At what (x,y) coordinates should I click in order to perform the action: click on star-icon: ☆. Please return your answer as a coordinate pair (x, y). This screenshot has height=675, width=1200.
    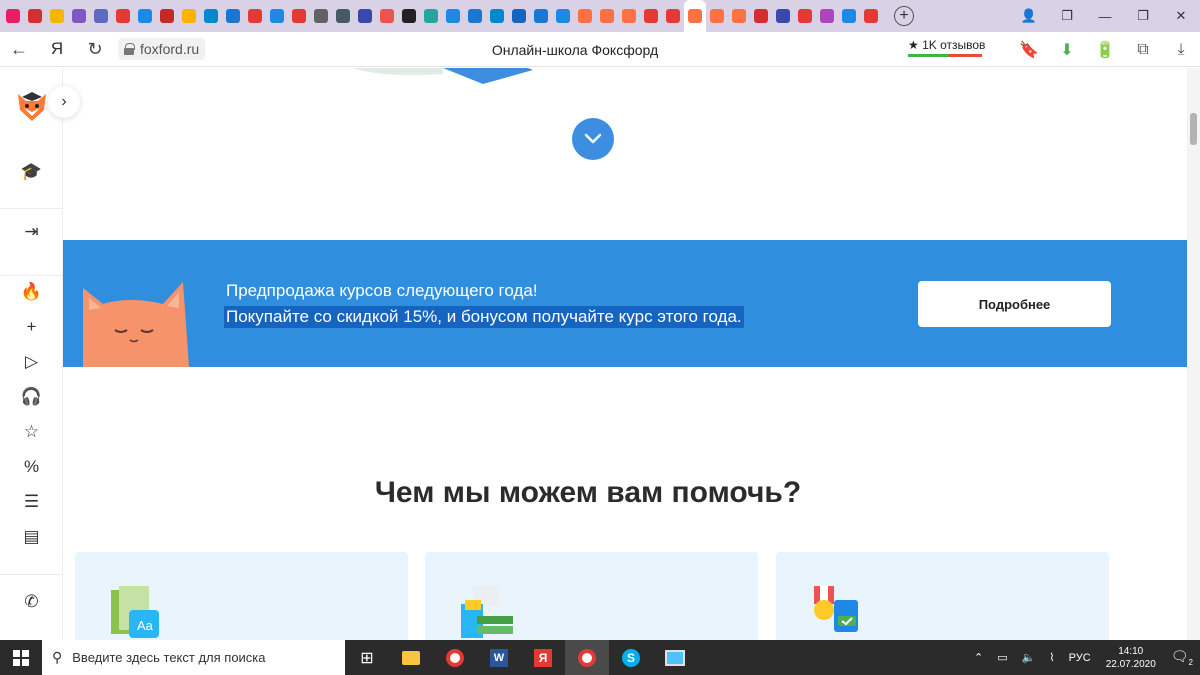
    Looking at the image, I should click on (31, 432).